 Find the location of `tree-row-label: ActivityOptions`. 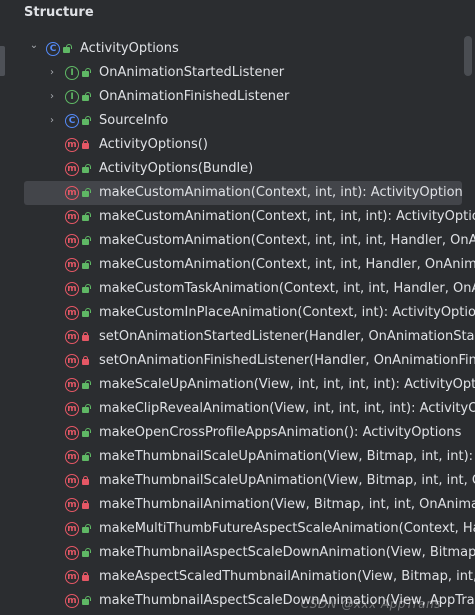

tree-row-label: ActivityOptions is located at coordinates (129, 48).